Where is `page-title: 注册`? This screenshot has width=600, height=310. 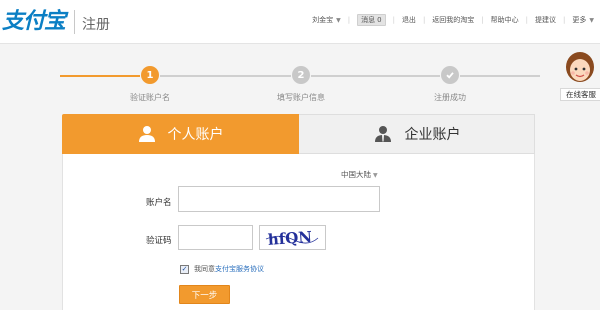
page-title: 注册 is located at coordinates (96, 25).